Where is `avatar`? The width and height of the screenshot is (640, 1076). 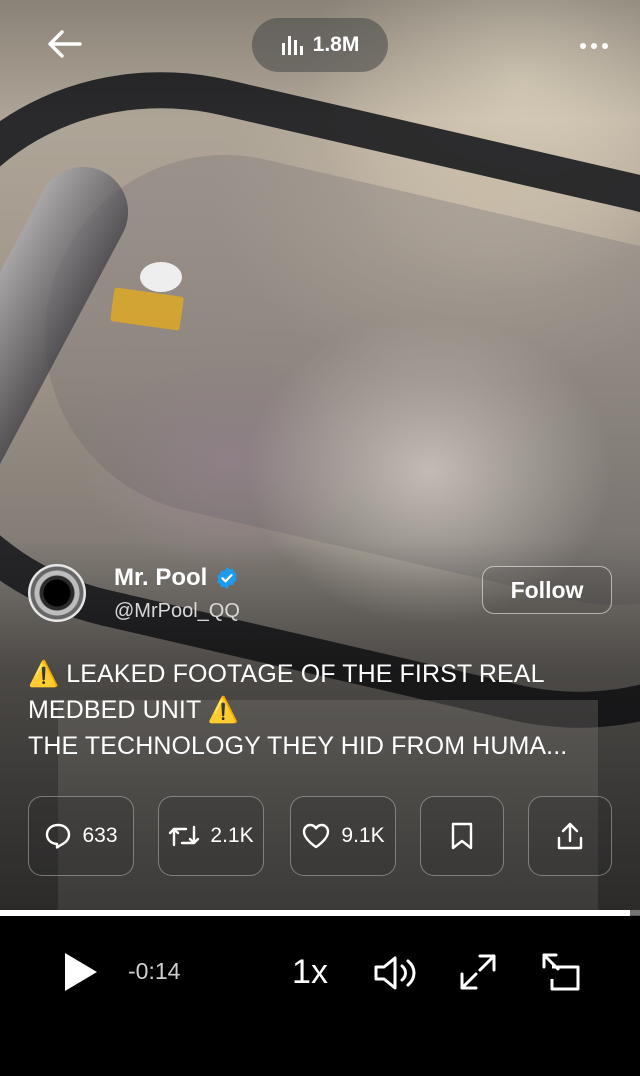 avatar is located at coordinates (57, 593).